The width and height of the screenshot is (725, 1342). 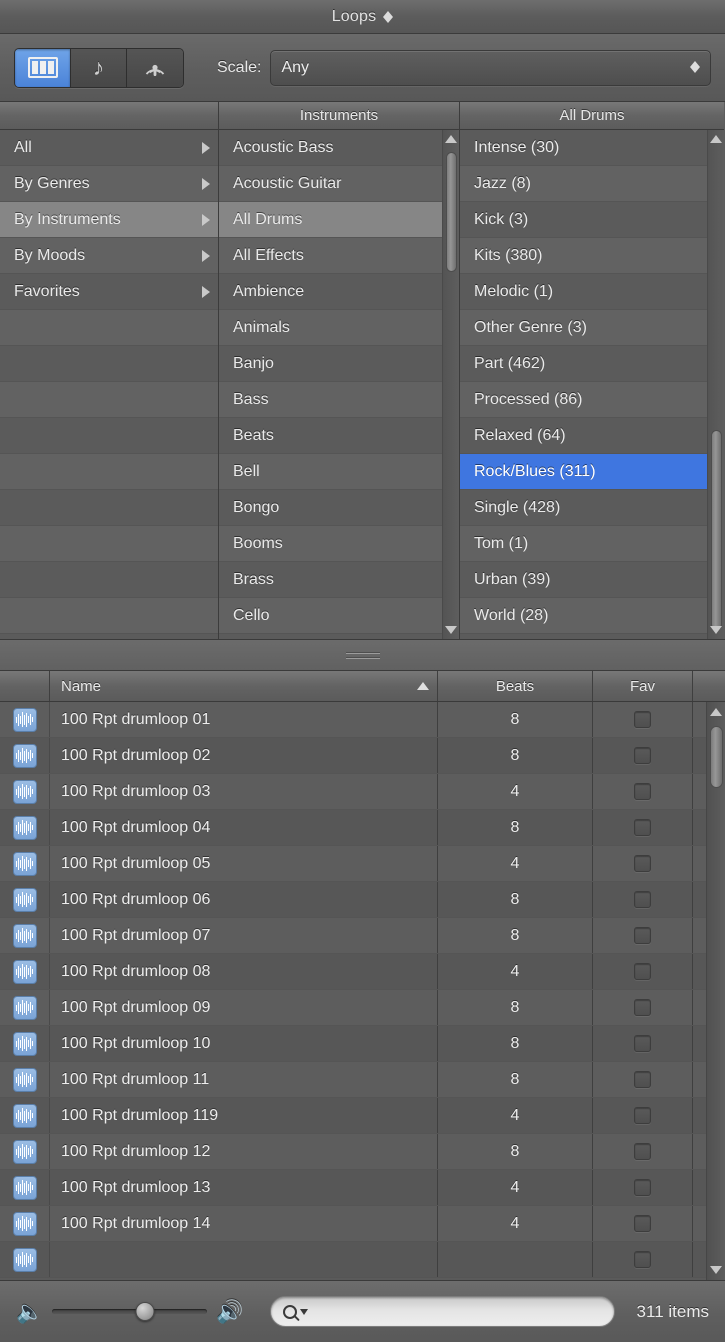 What do you see at coordinates (244, 686) in the screenshot?
I see `column-header-name: Name` at bounding box center [244, 686].